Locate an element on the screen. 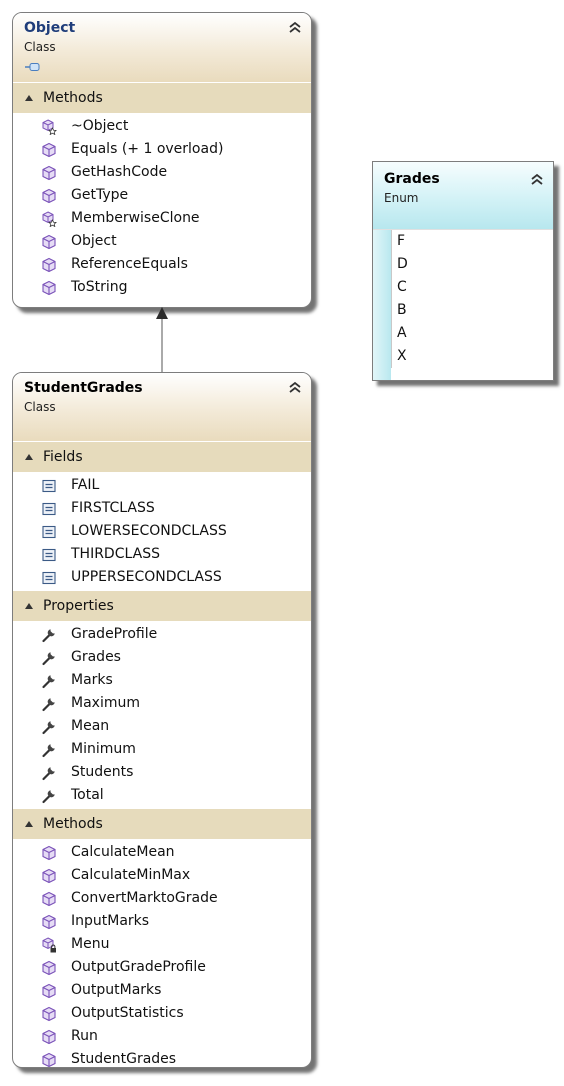 Image resolution: width=564 pixels, height=1086 pixels. member-label: Maximum is located at coordinates (105, 703).